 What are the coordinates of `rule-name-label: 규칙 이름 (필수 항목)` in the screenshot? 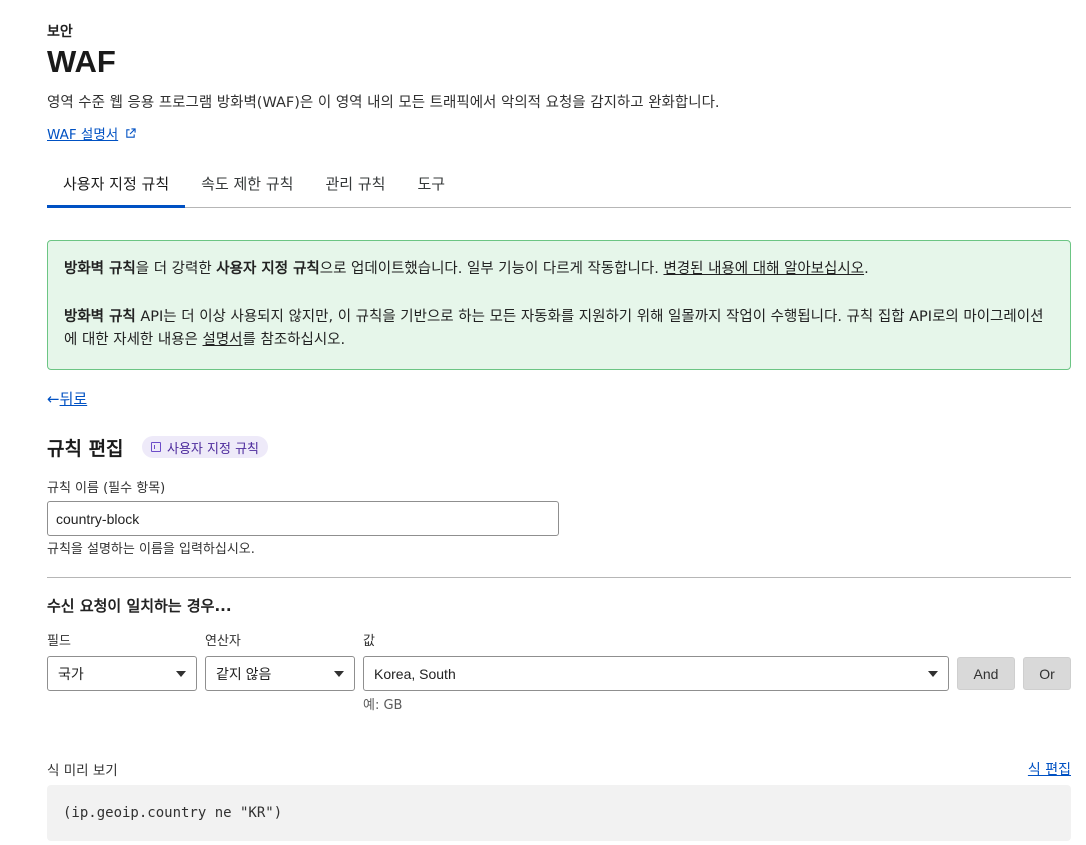 It's located at (106, 488).